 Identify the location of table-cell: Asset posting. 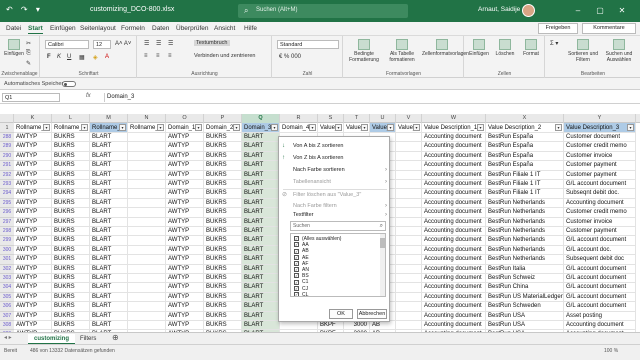
(600, 316).